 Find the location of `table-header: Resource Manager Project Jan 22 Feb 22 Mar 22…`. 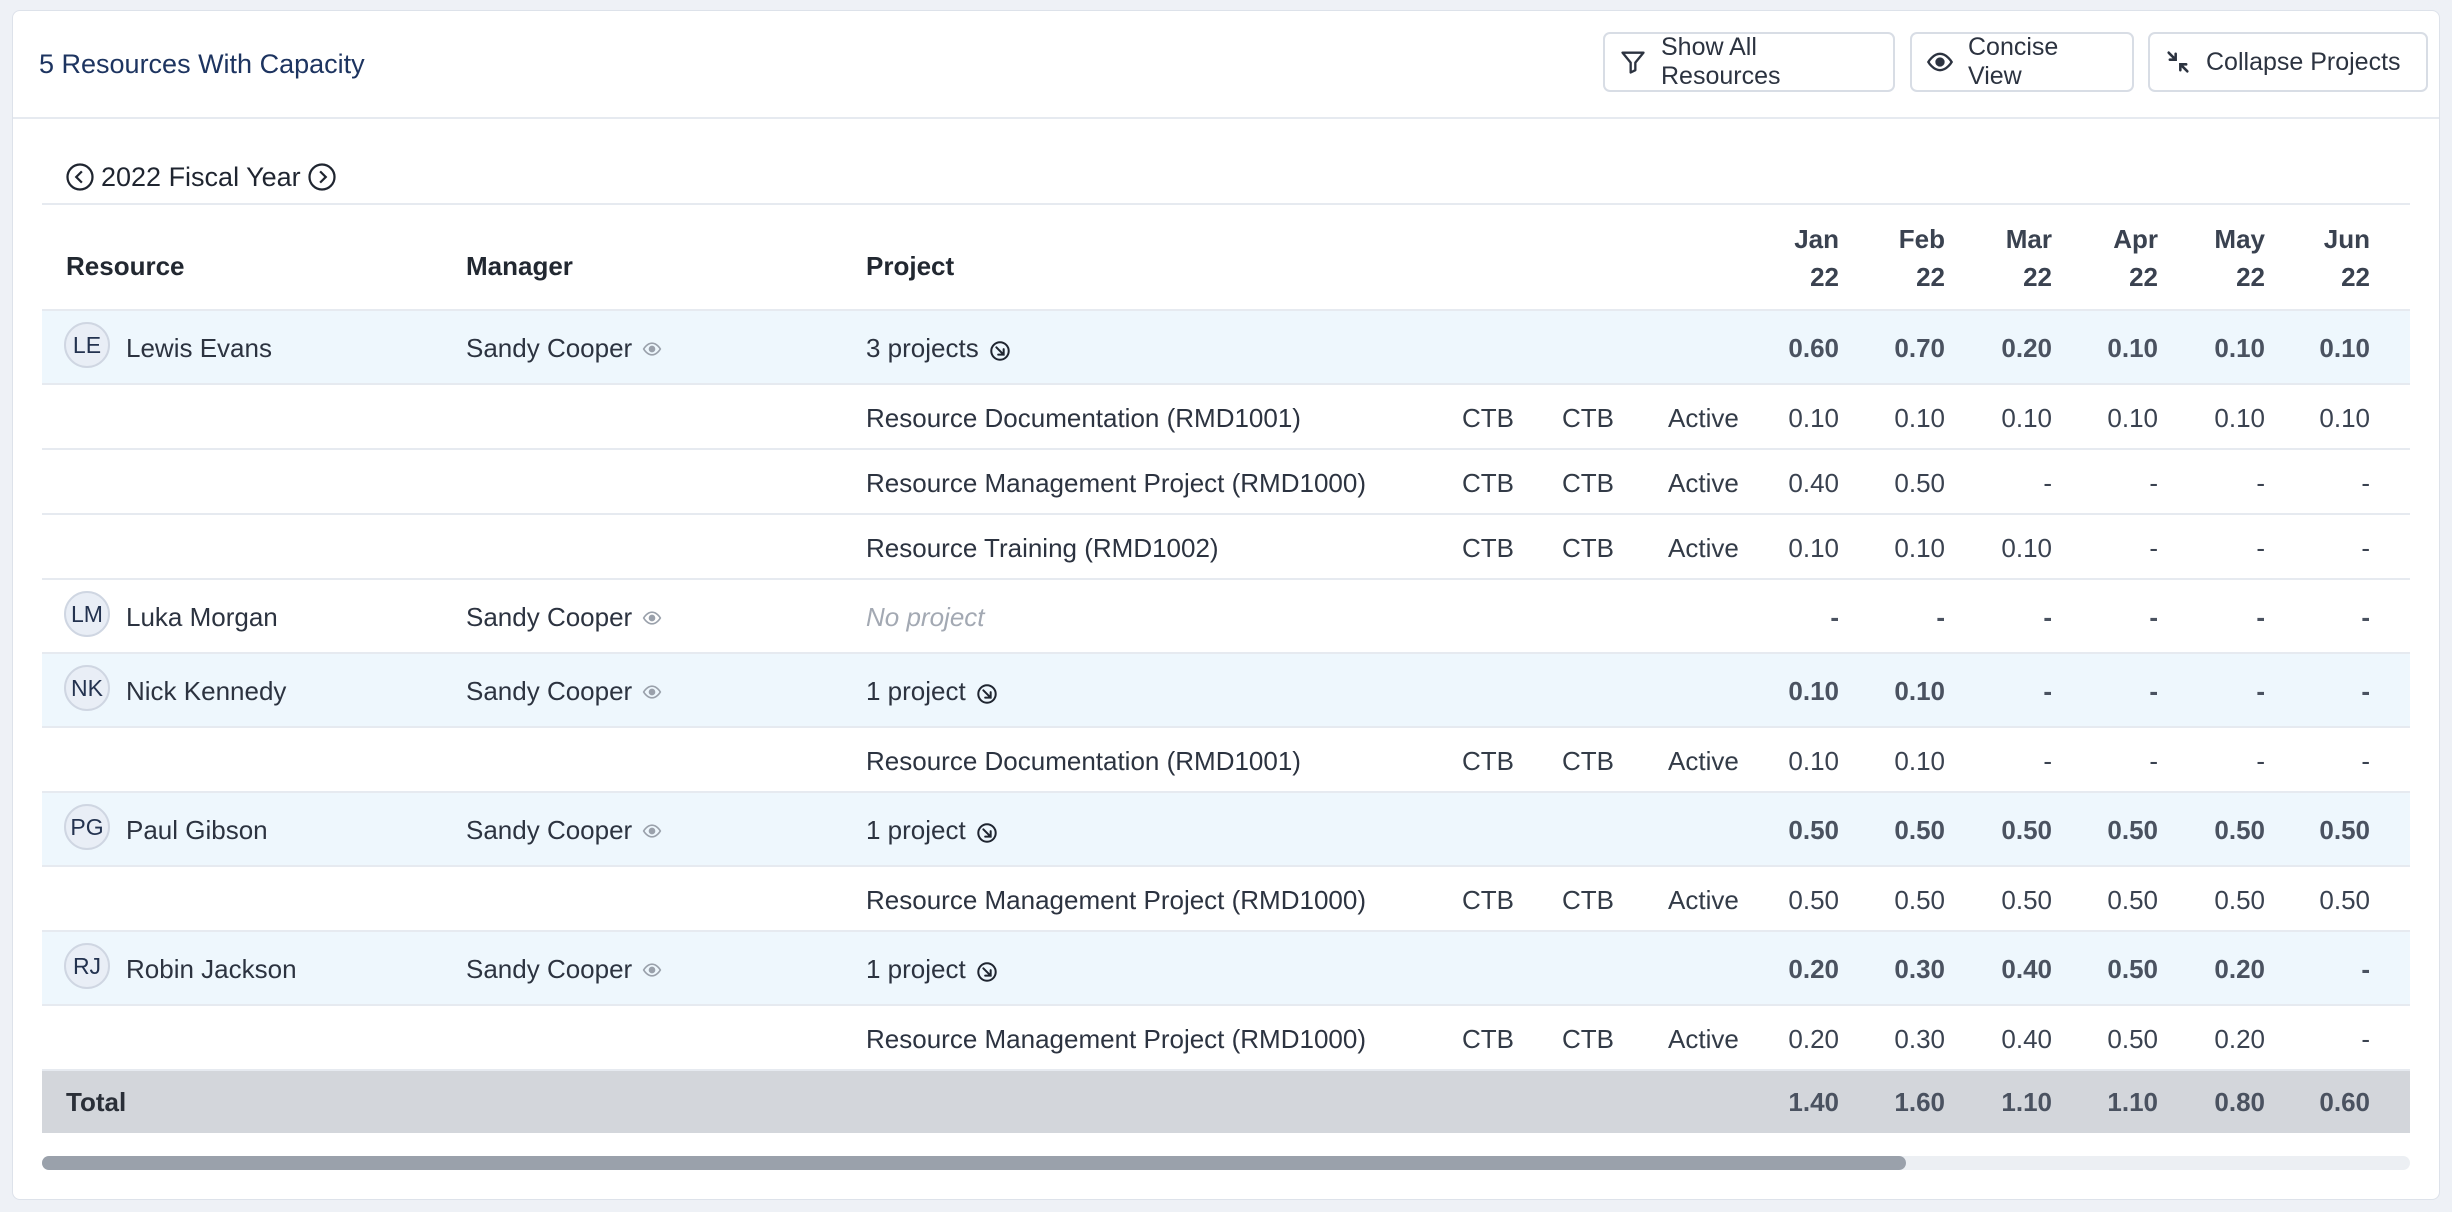

table-header: Resource Manager Project Jan 22 Feb 22 Mar 22… is located at coordinates (1226, 257).